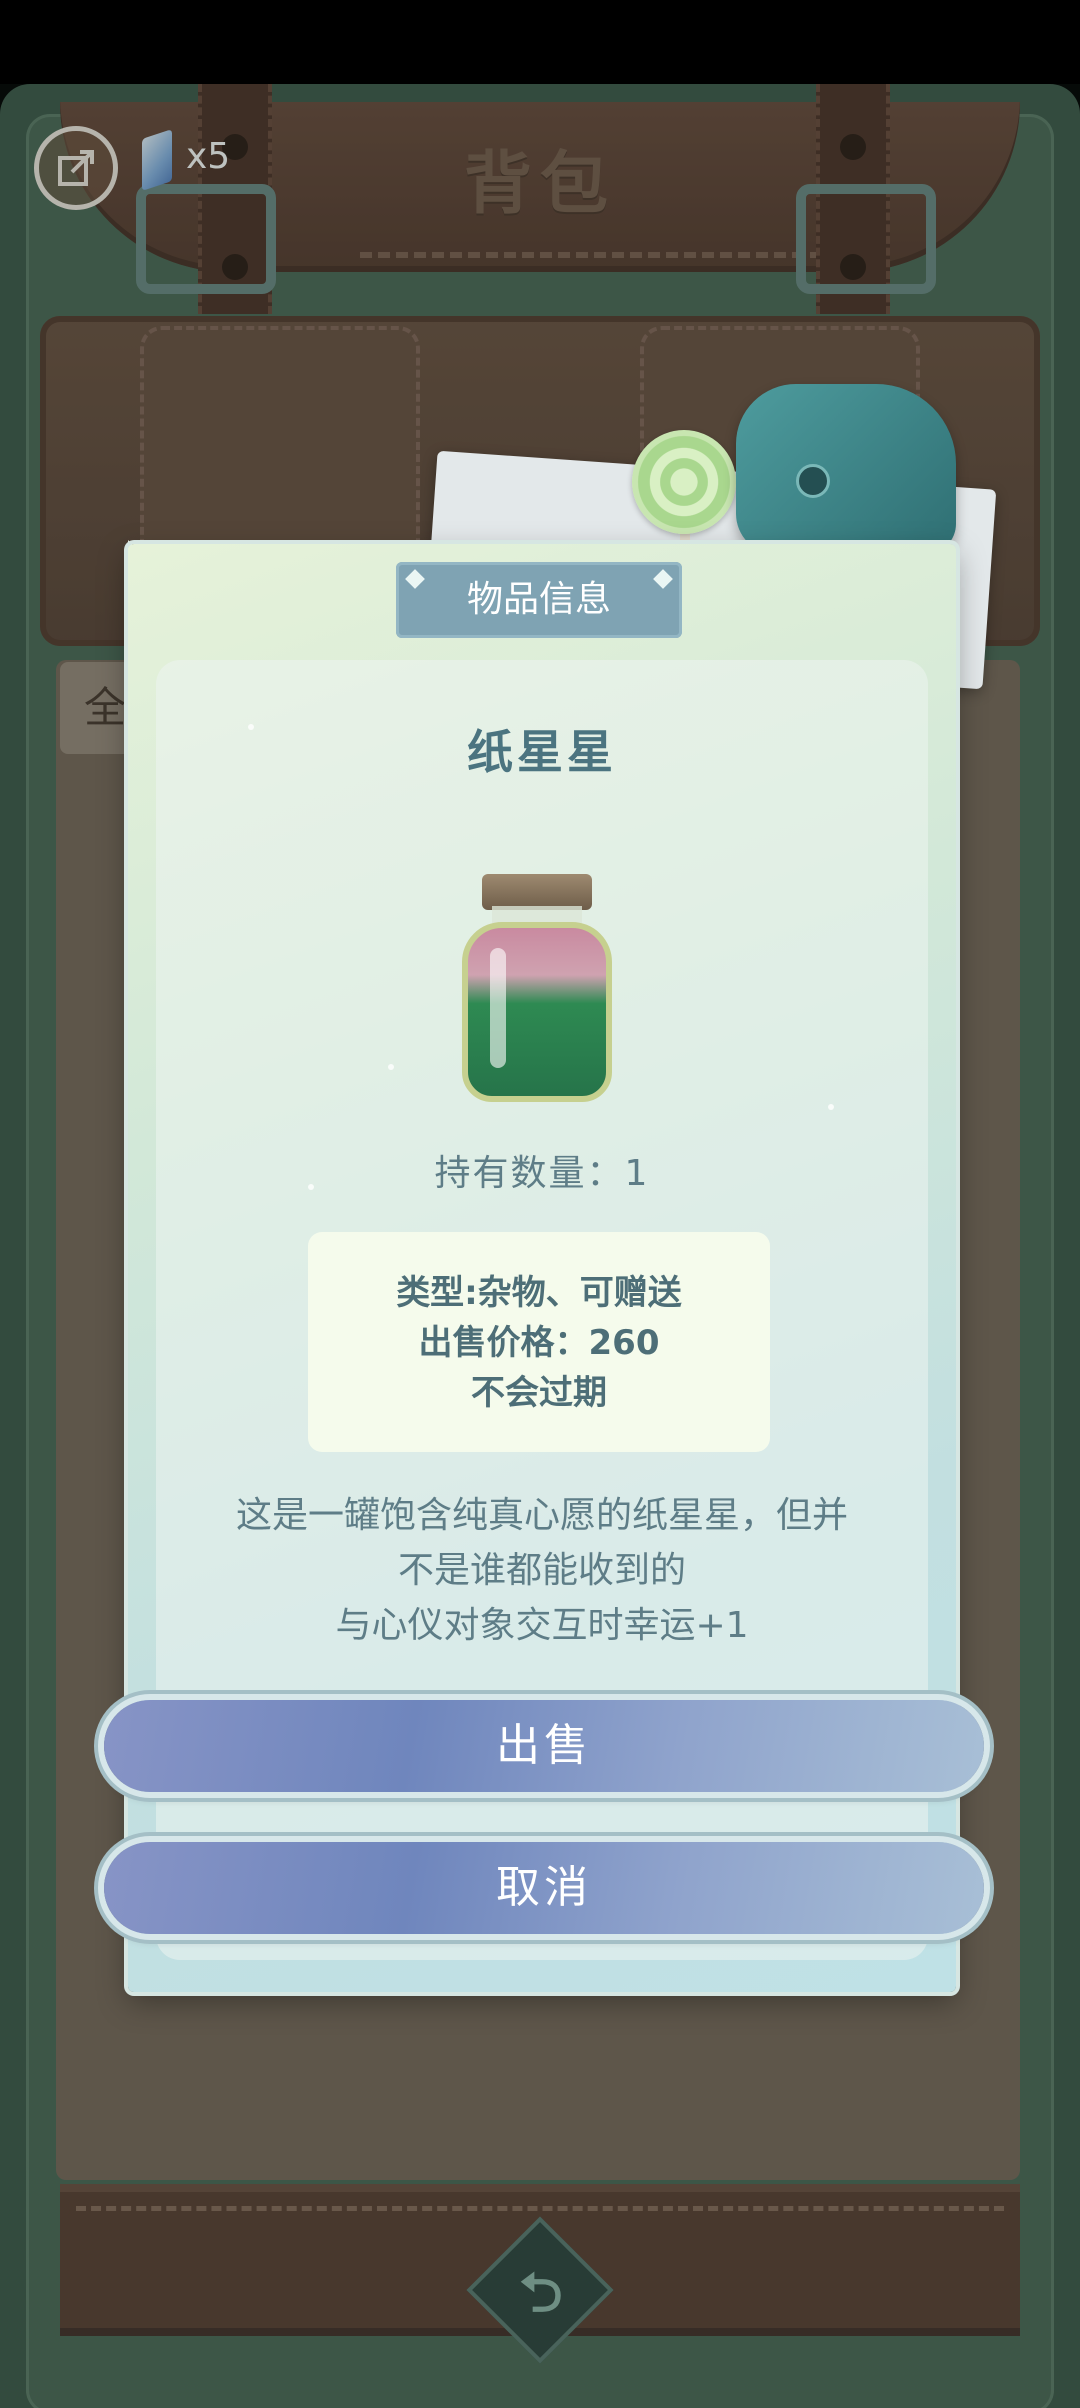  What do you see at coordinates (540, 42) in the screenshot?
I see `status-bar` at bounding box center [540, 42].